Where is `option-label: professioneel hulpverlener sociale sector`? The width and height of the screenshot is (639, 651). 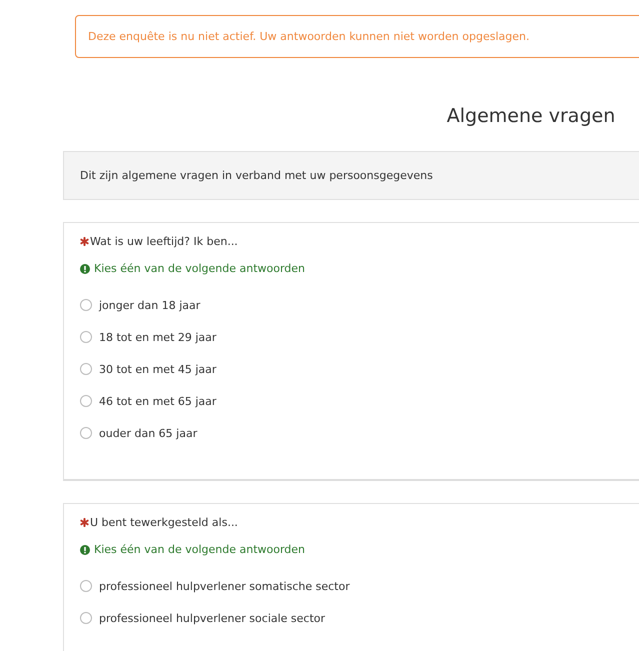
option-label: professioneel hulpverlener sociale sector is located at coordinates (212, 618).